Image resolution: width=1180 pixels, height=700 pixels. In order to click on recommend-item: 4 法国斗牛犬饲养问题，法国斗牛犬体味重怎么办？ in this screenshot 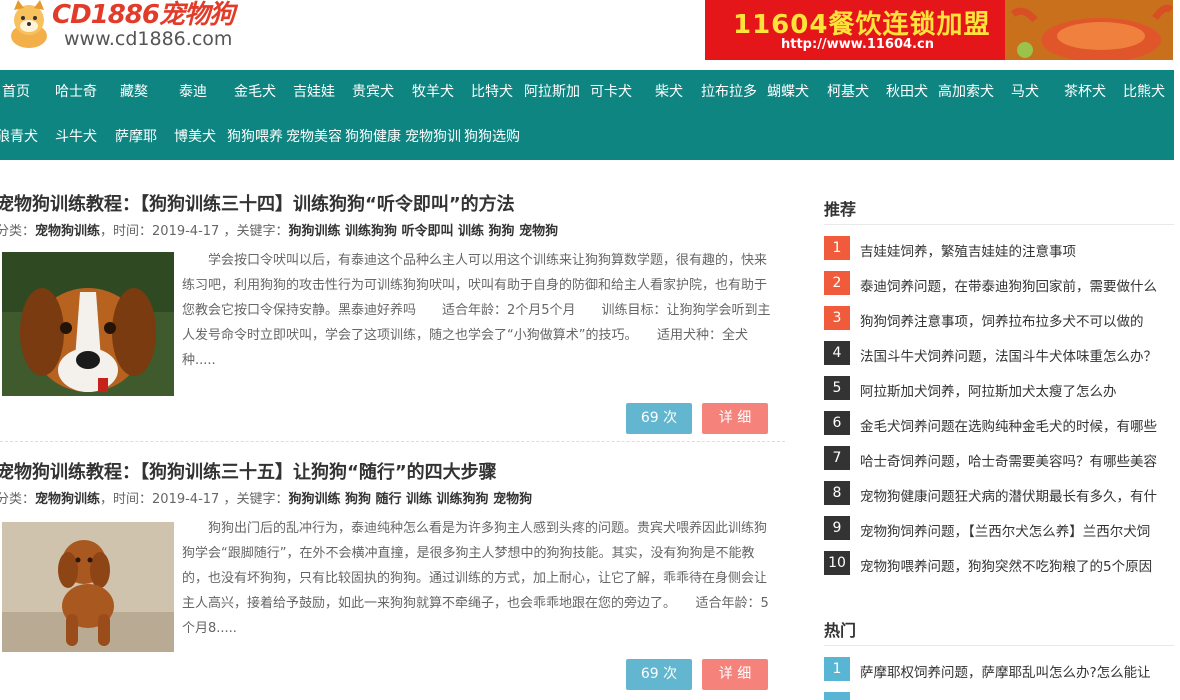, I will do `click(1002, 358)`.